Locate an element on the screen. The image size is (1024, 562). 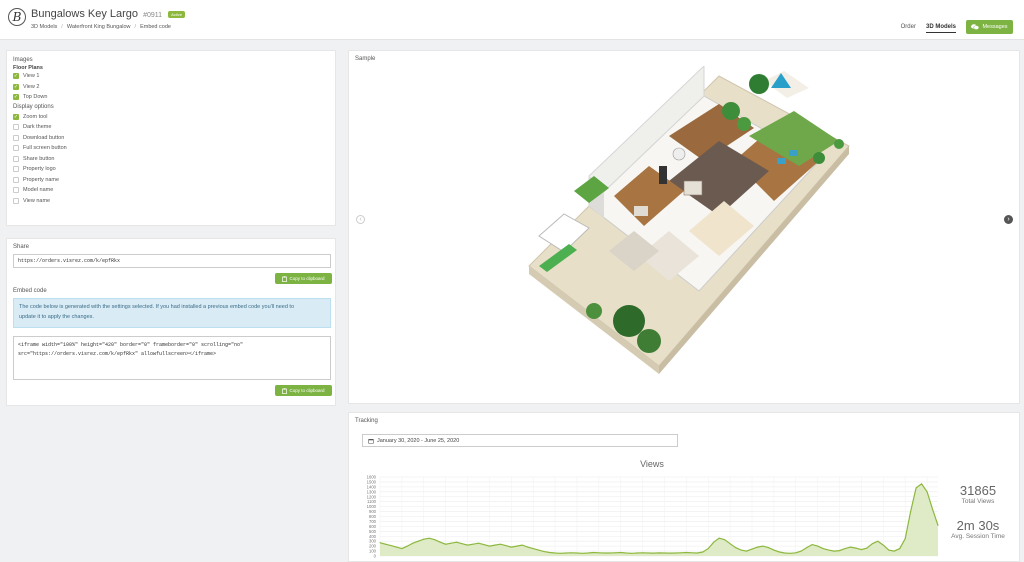
share-url-field: https://orders.visrez.com/k/epfRkx is located at coordinates (172, 261).